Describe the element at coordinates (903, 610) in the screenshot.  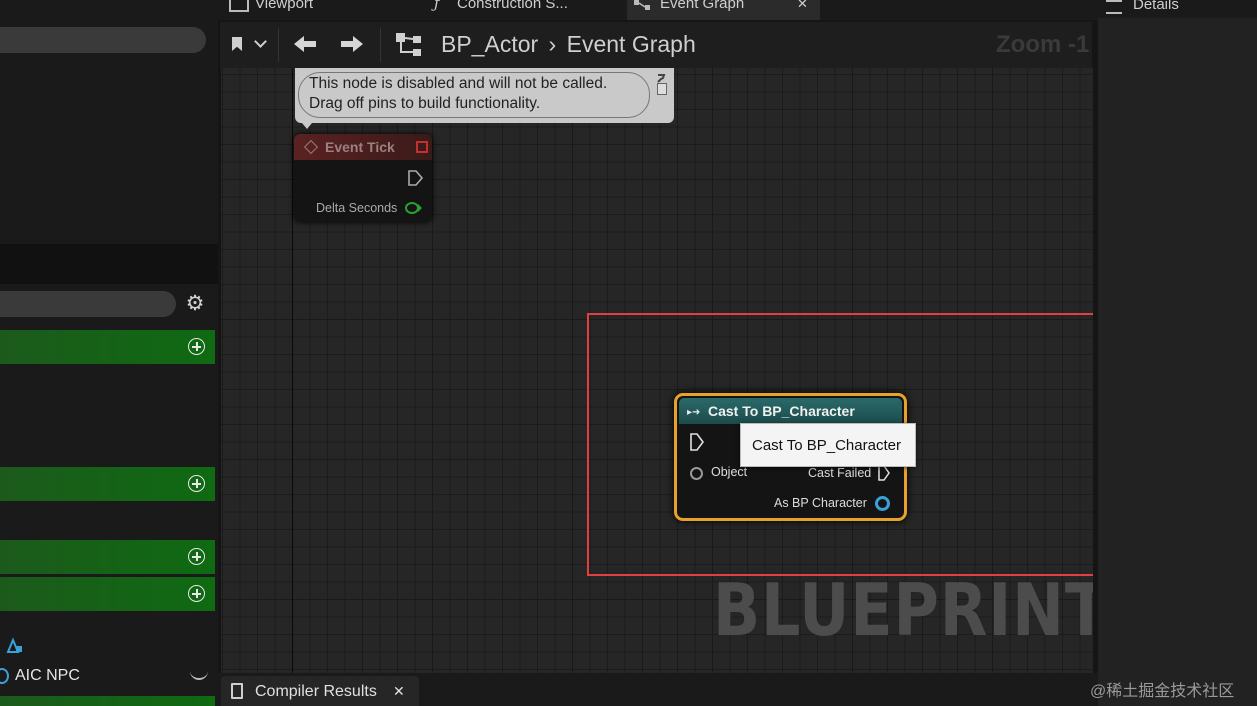
I see `blueprint-watermark: BLUEPRINT` at that location.